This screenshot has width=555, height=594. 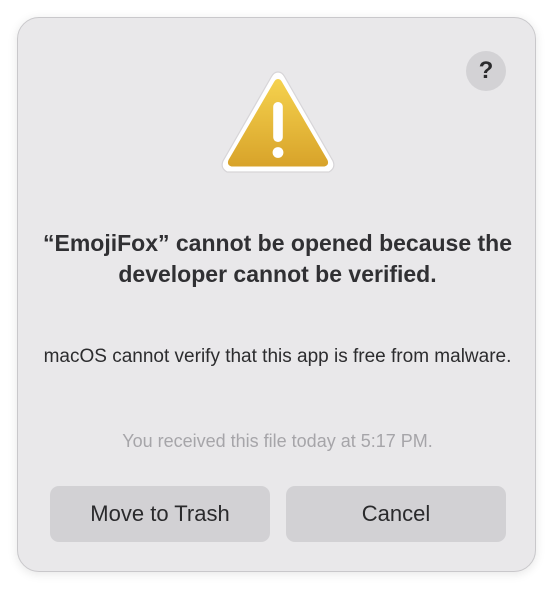 I want to click on warning-triangle-icon, so click(x=278, y=122).